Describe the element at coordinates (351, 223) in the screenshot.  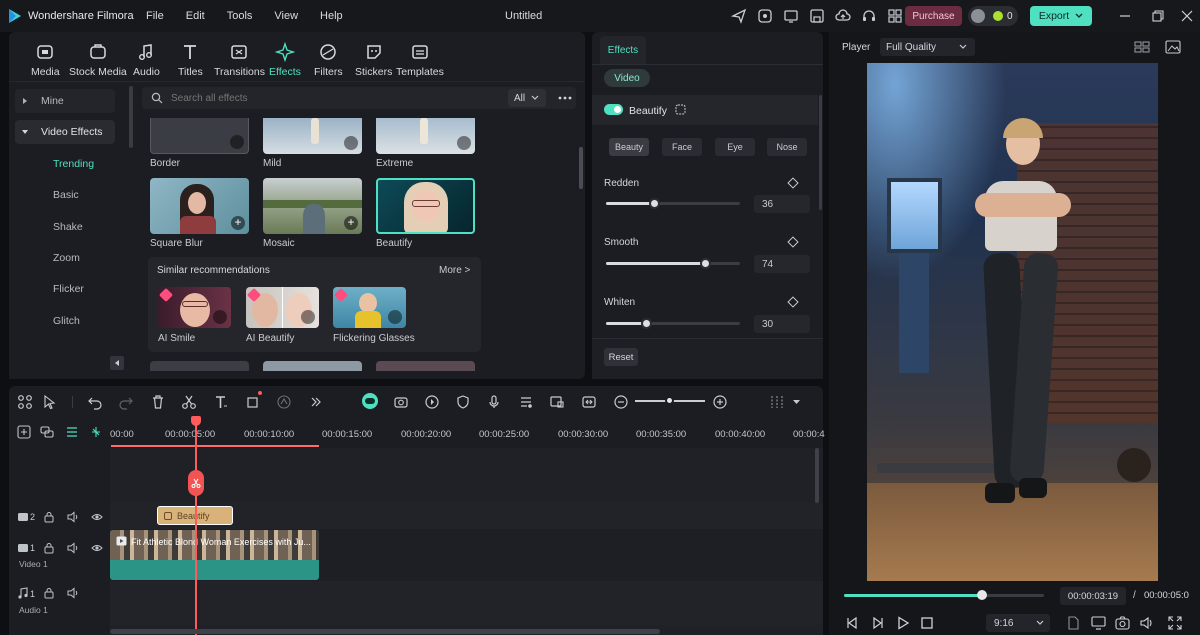
I see `add-icon: +` at that location.